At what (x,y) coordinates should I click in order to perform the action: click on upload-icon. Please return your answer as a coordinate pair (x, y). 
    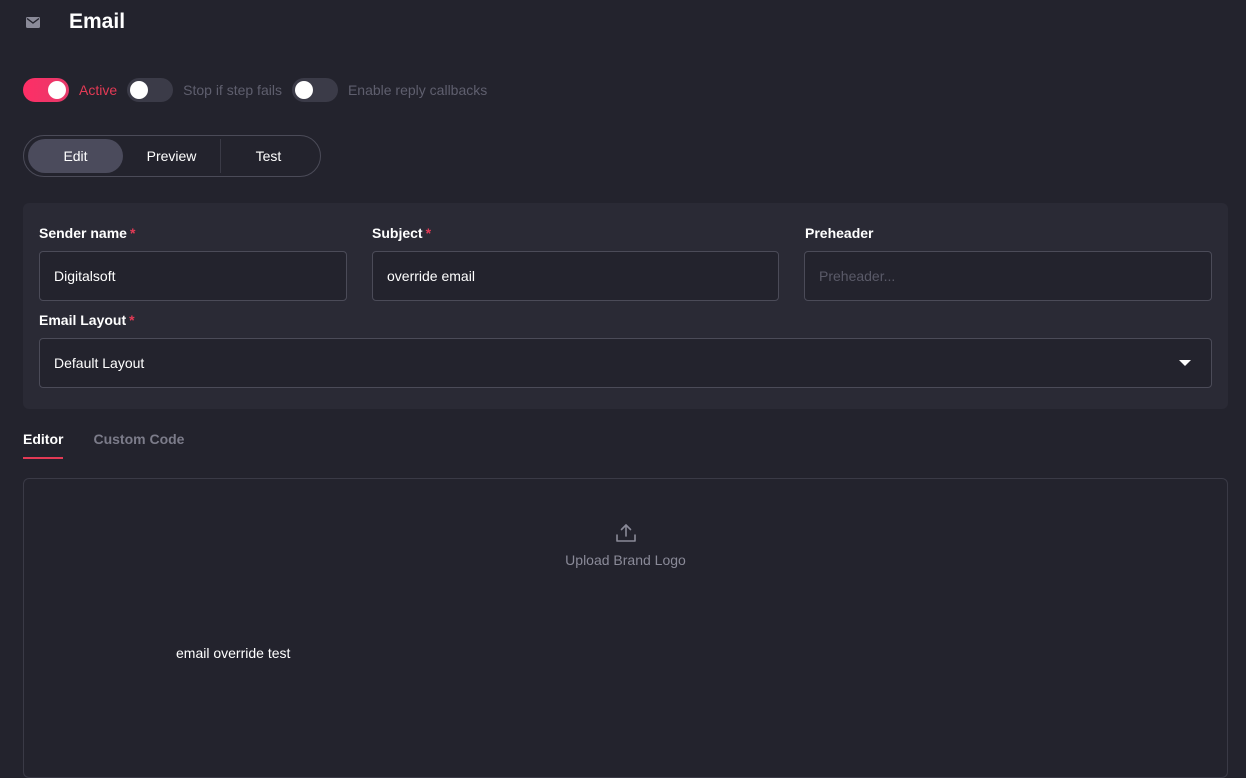
    Looking at the image, I should click on (626, 533).